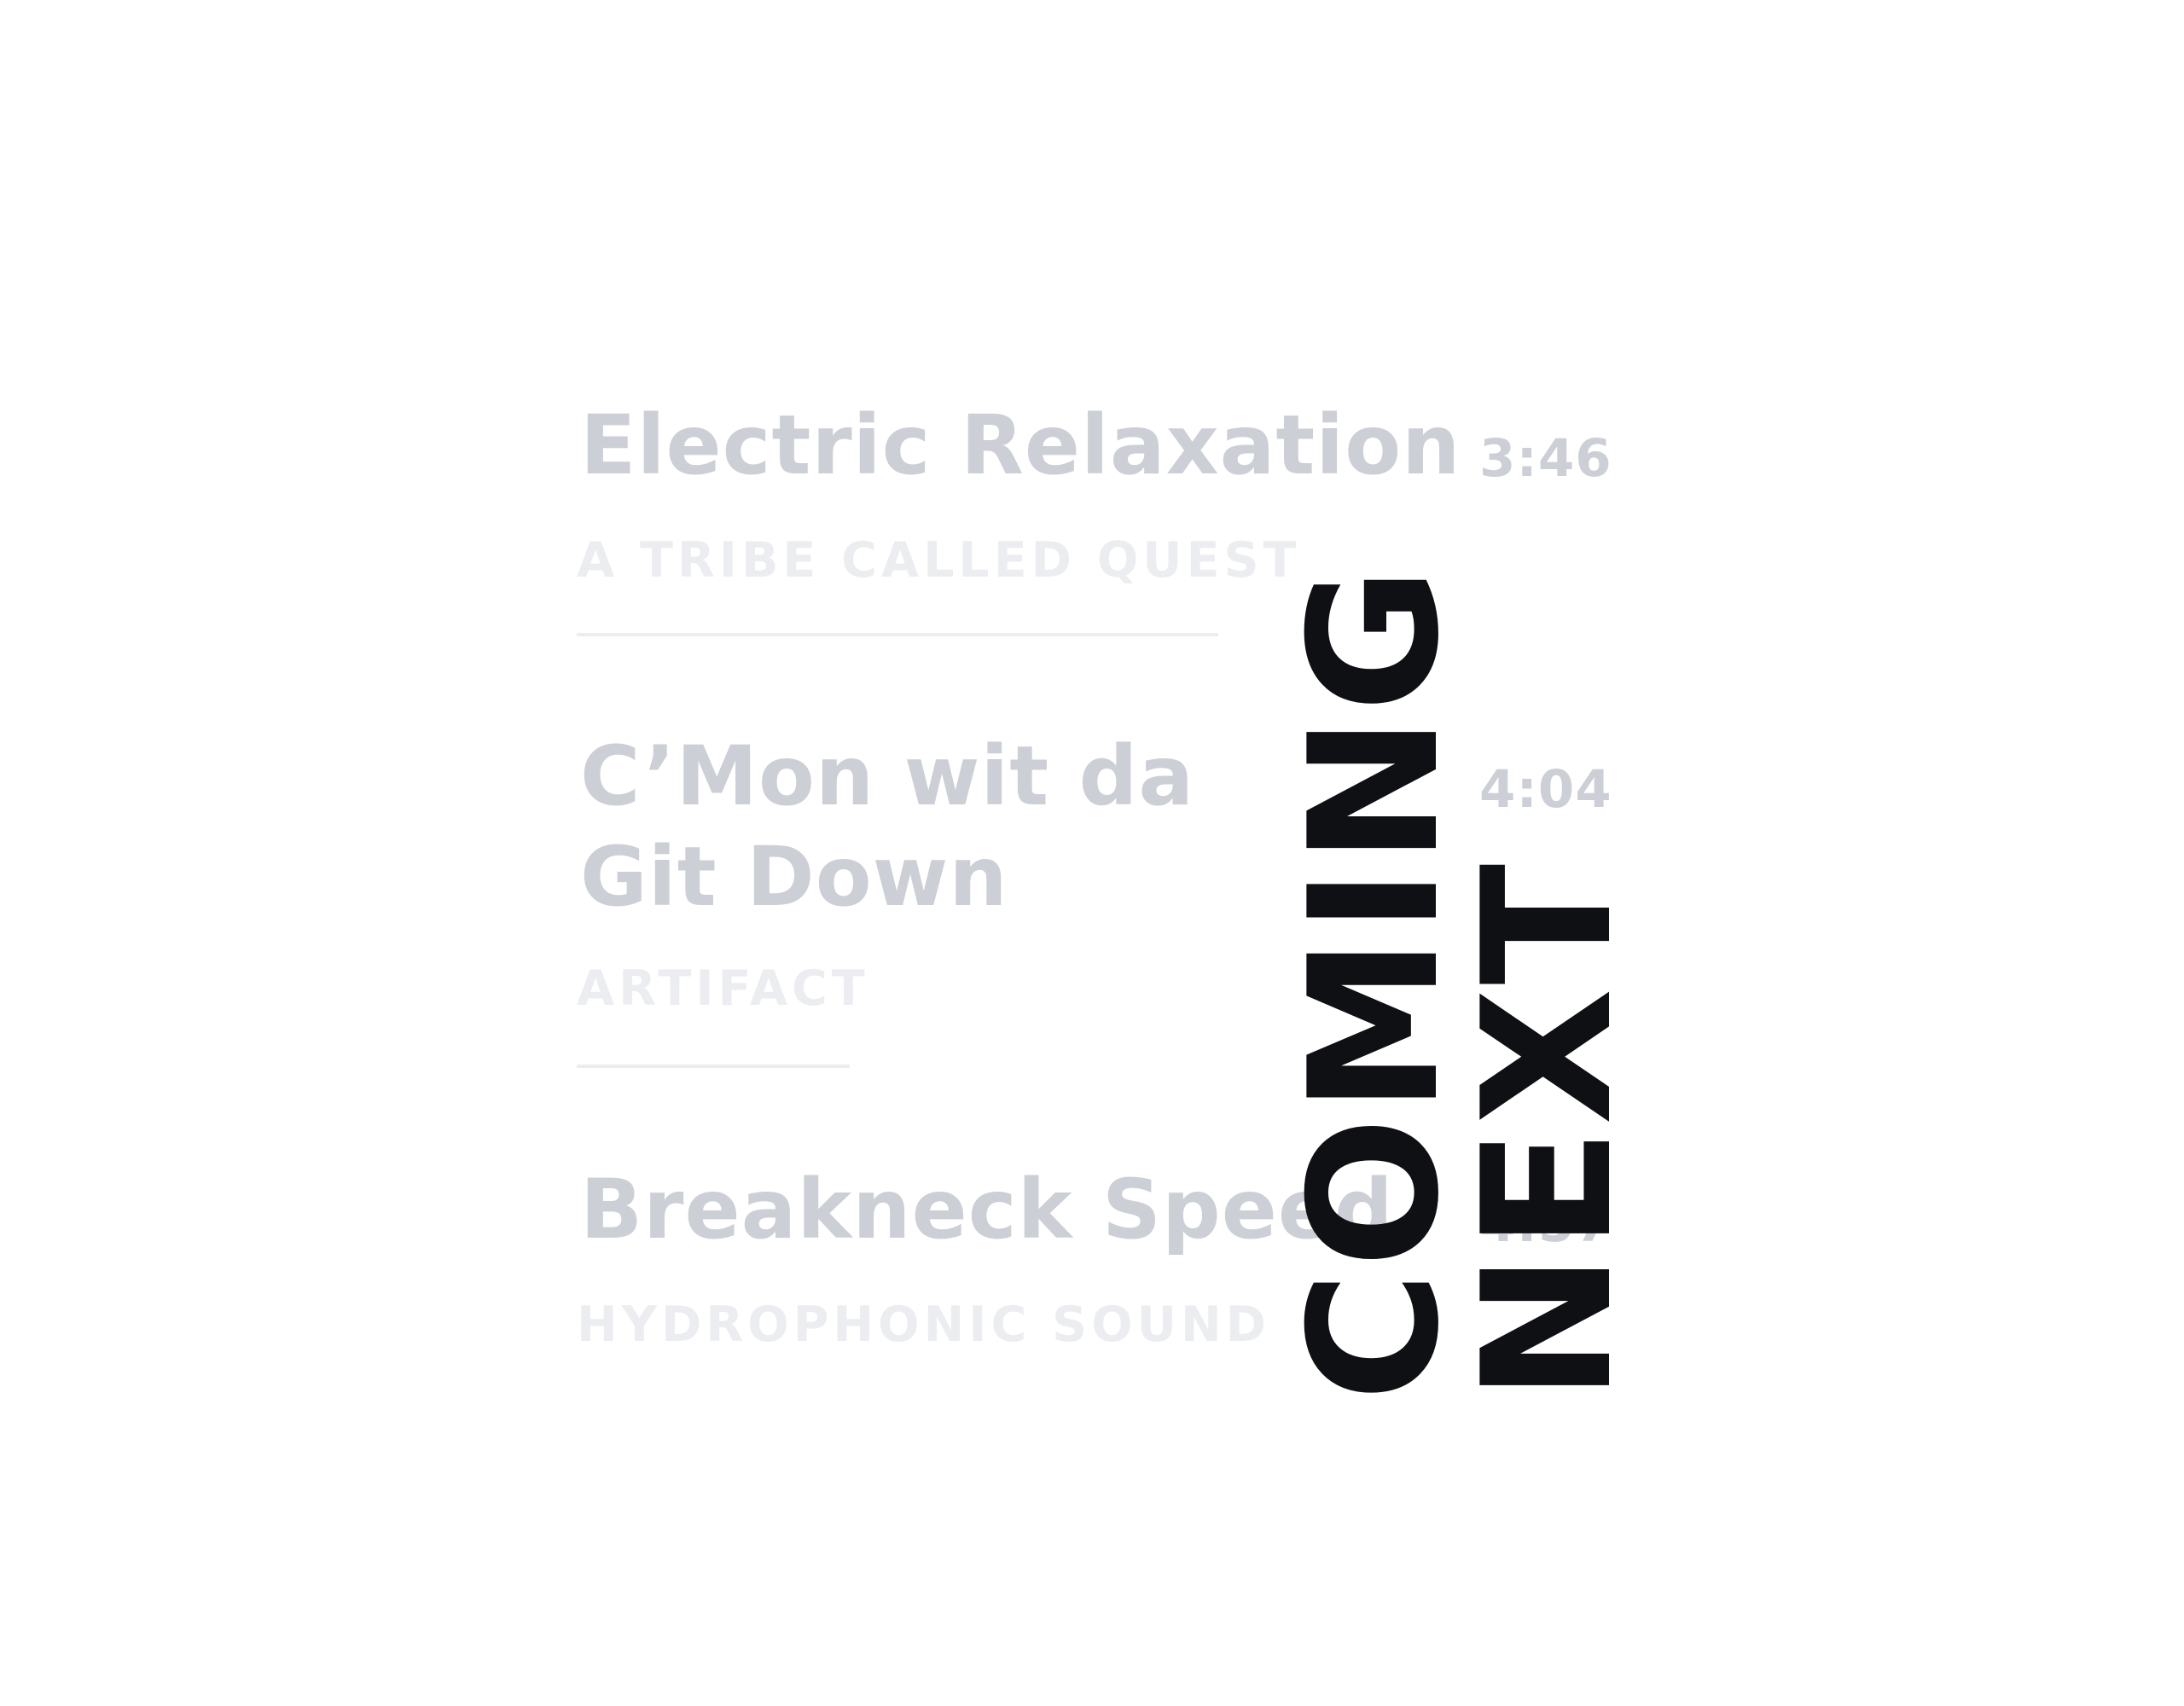 The image size is (2184, 1706). Describe the element at coordinates (1020, 445) in the screenshot. I see `track-title: Electric Relaxation` at that location.